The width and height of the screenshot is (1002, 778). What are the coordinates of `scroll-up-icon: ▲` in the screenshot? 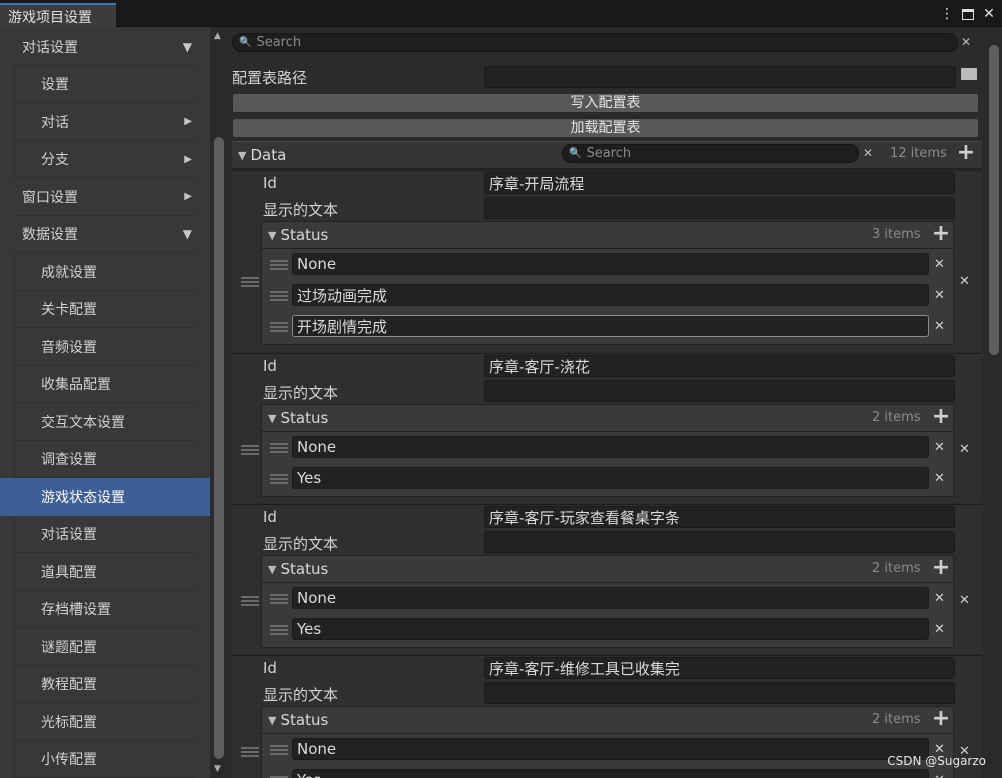 It's located at (217, 36).